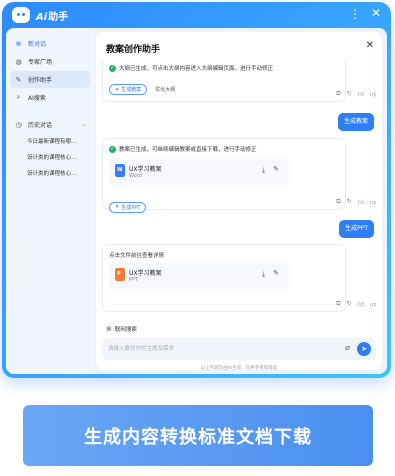 This screenshot has width=395, height=476. I want to click on assistant-message: 点击文件前往查看详情 UX学习教案 PPT ⤓ ✎, so click(224, 278).